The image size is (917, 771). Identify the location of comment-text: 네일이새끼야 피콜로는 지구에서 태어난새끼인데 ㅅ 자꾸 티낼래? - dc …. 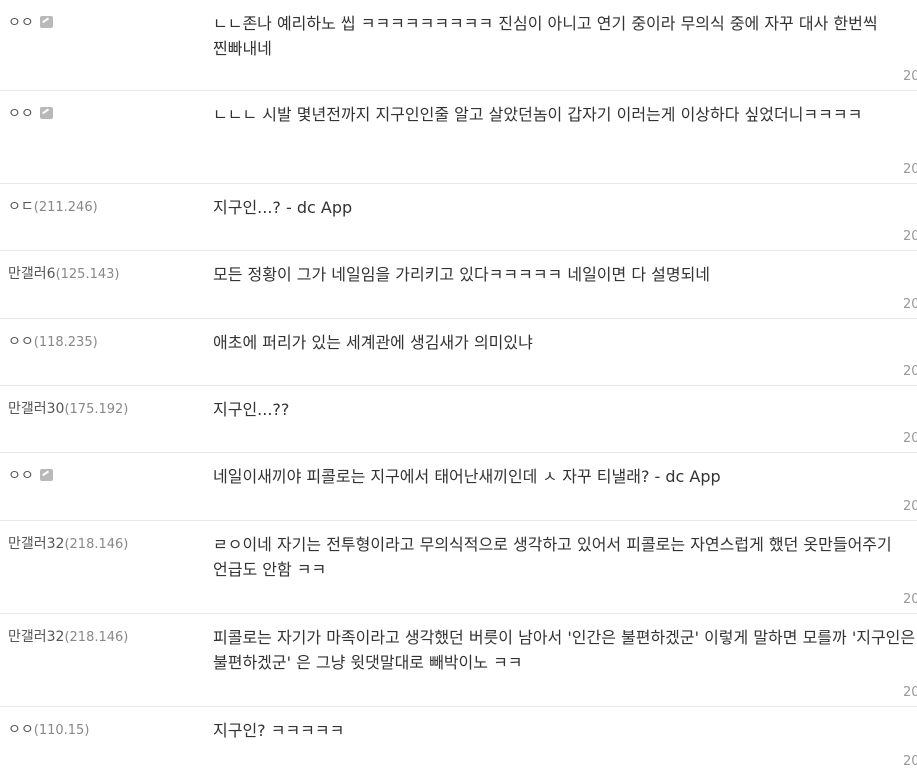
(467, 476).